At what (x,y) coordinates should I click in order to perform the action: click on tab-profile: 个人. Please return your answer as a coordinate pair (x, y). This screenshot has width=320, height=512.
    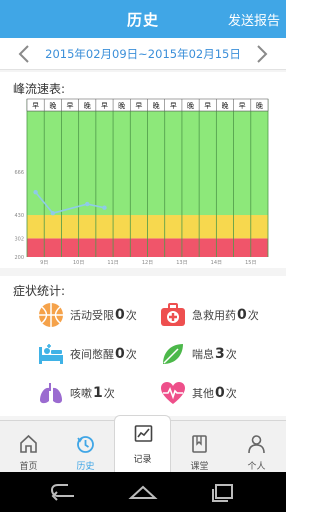
    Looking at the image, I should click on (256, 447).